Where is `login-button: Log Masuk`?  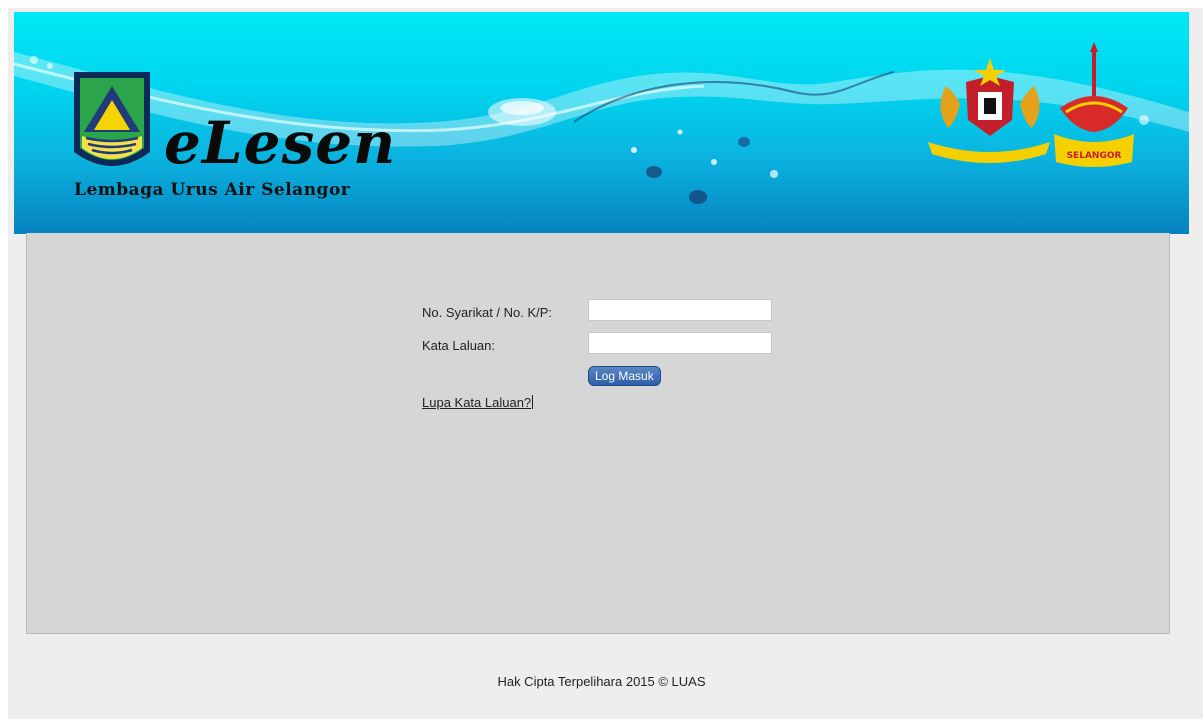 login-button: Log Masuk is located at coordinates (624, 376).